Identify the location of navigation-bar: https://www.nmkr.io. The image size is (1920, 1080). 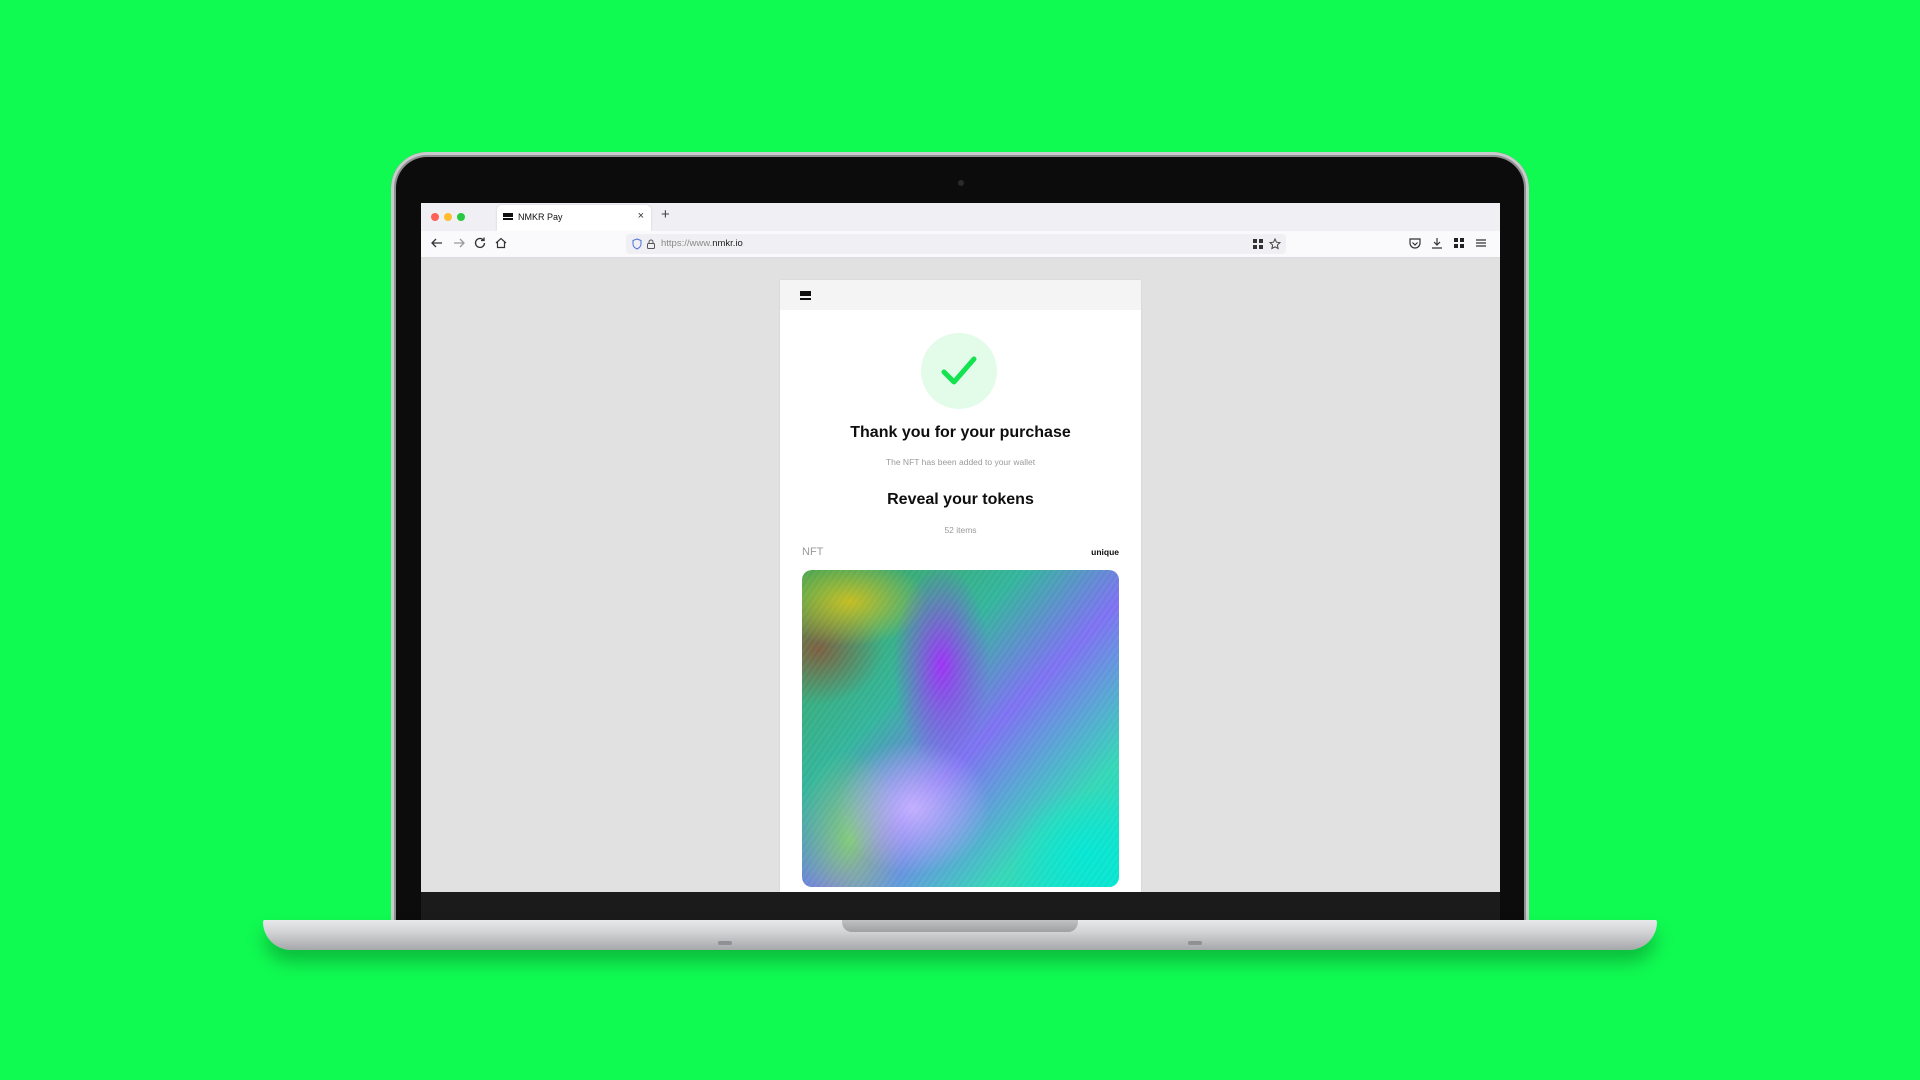
(960, 244).